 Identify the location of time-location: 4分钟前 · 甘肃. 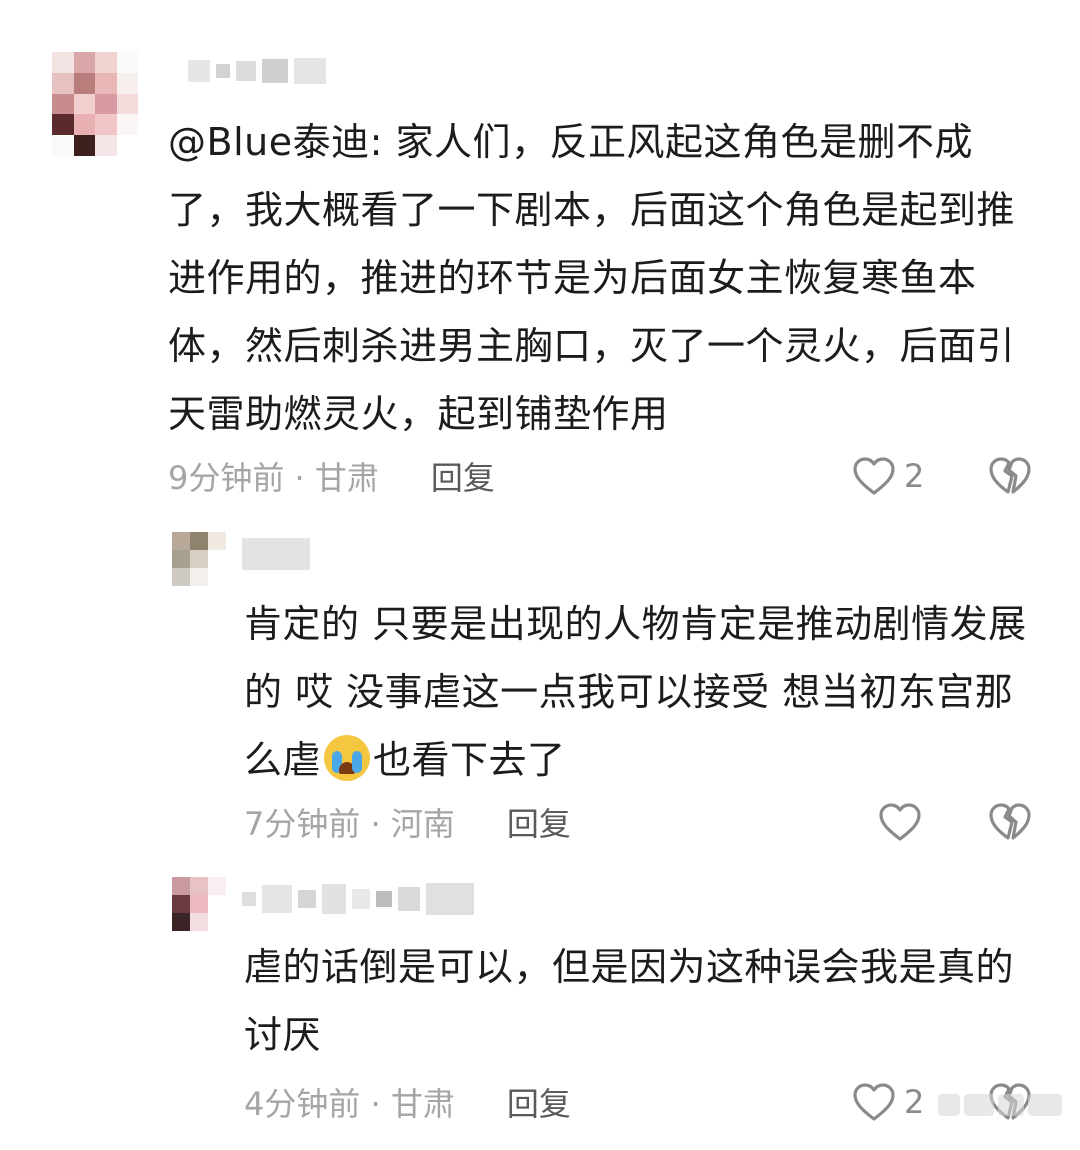
(349, 1104).